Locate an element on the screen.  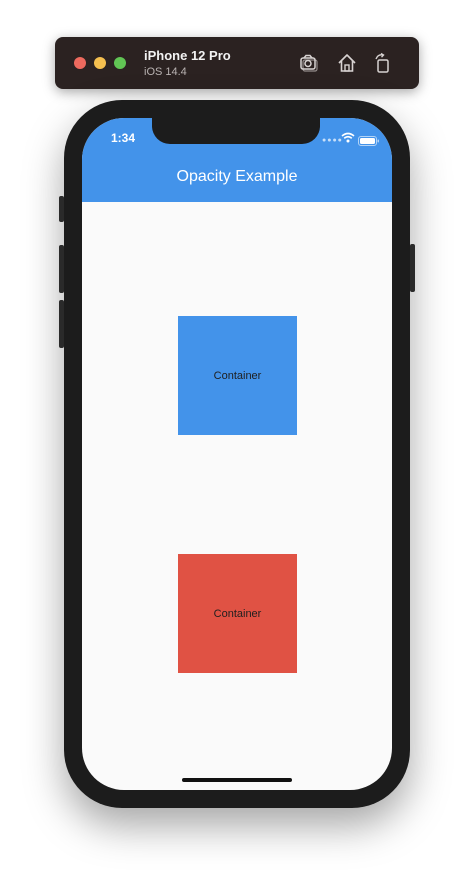
wifi-icon is located at coordinates (348, 139).